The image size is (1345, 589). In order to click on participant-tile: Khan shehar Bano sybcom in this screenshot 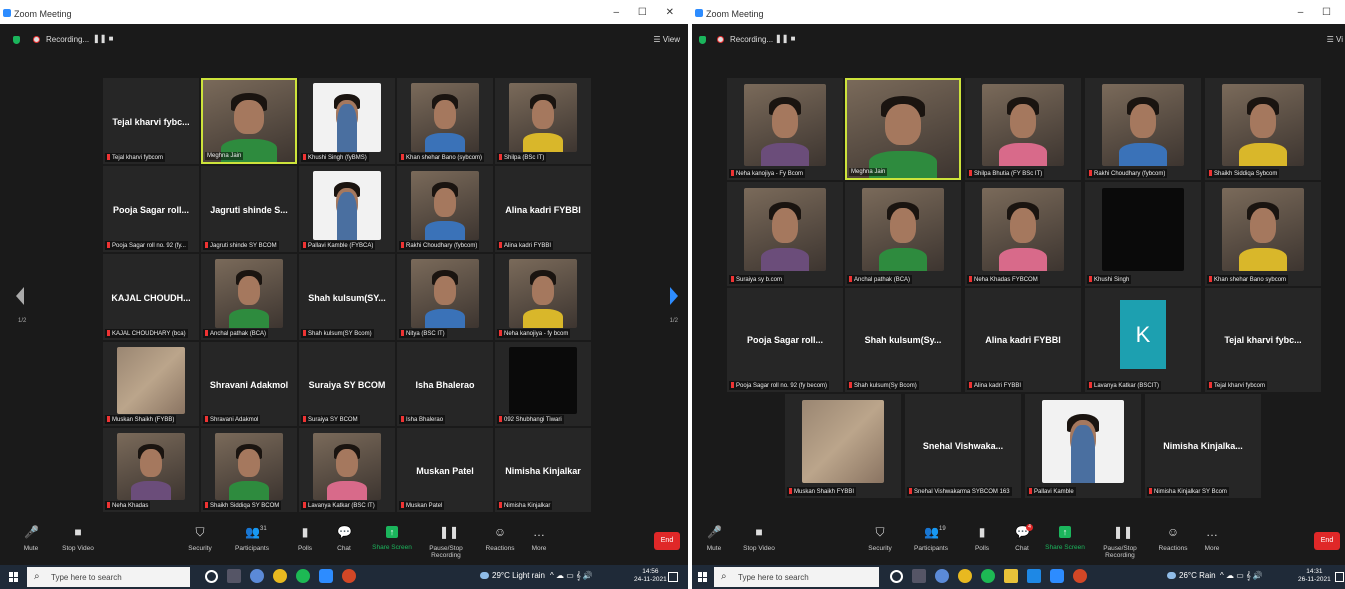, I will do `click(1263, 234)`.